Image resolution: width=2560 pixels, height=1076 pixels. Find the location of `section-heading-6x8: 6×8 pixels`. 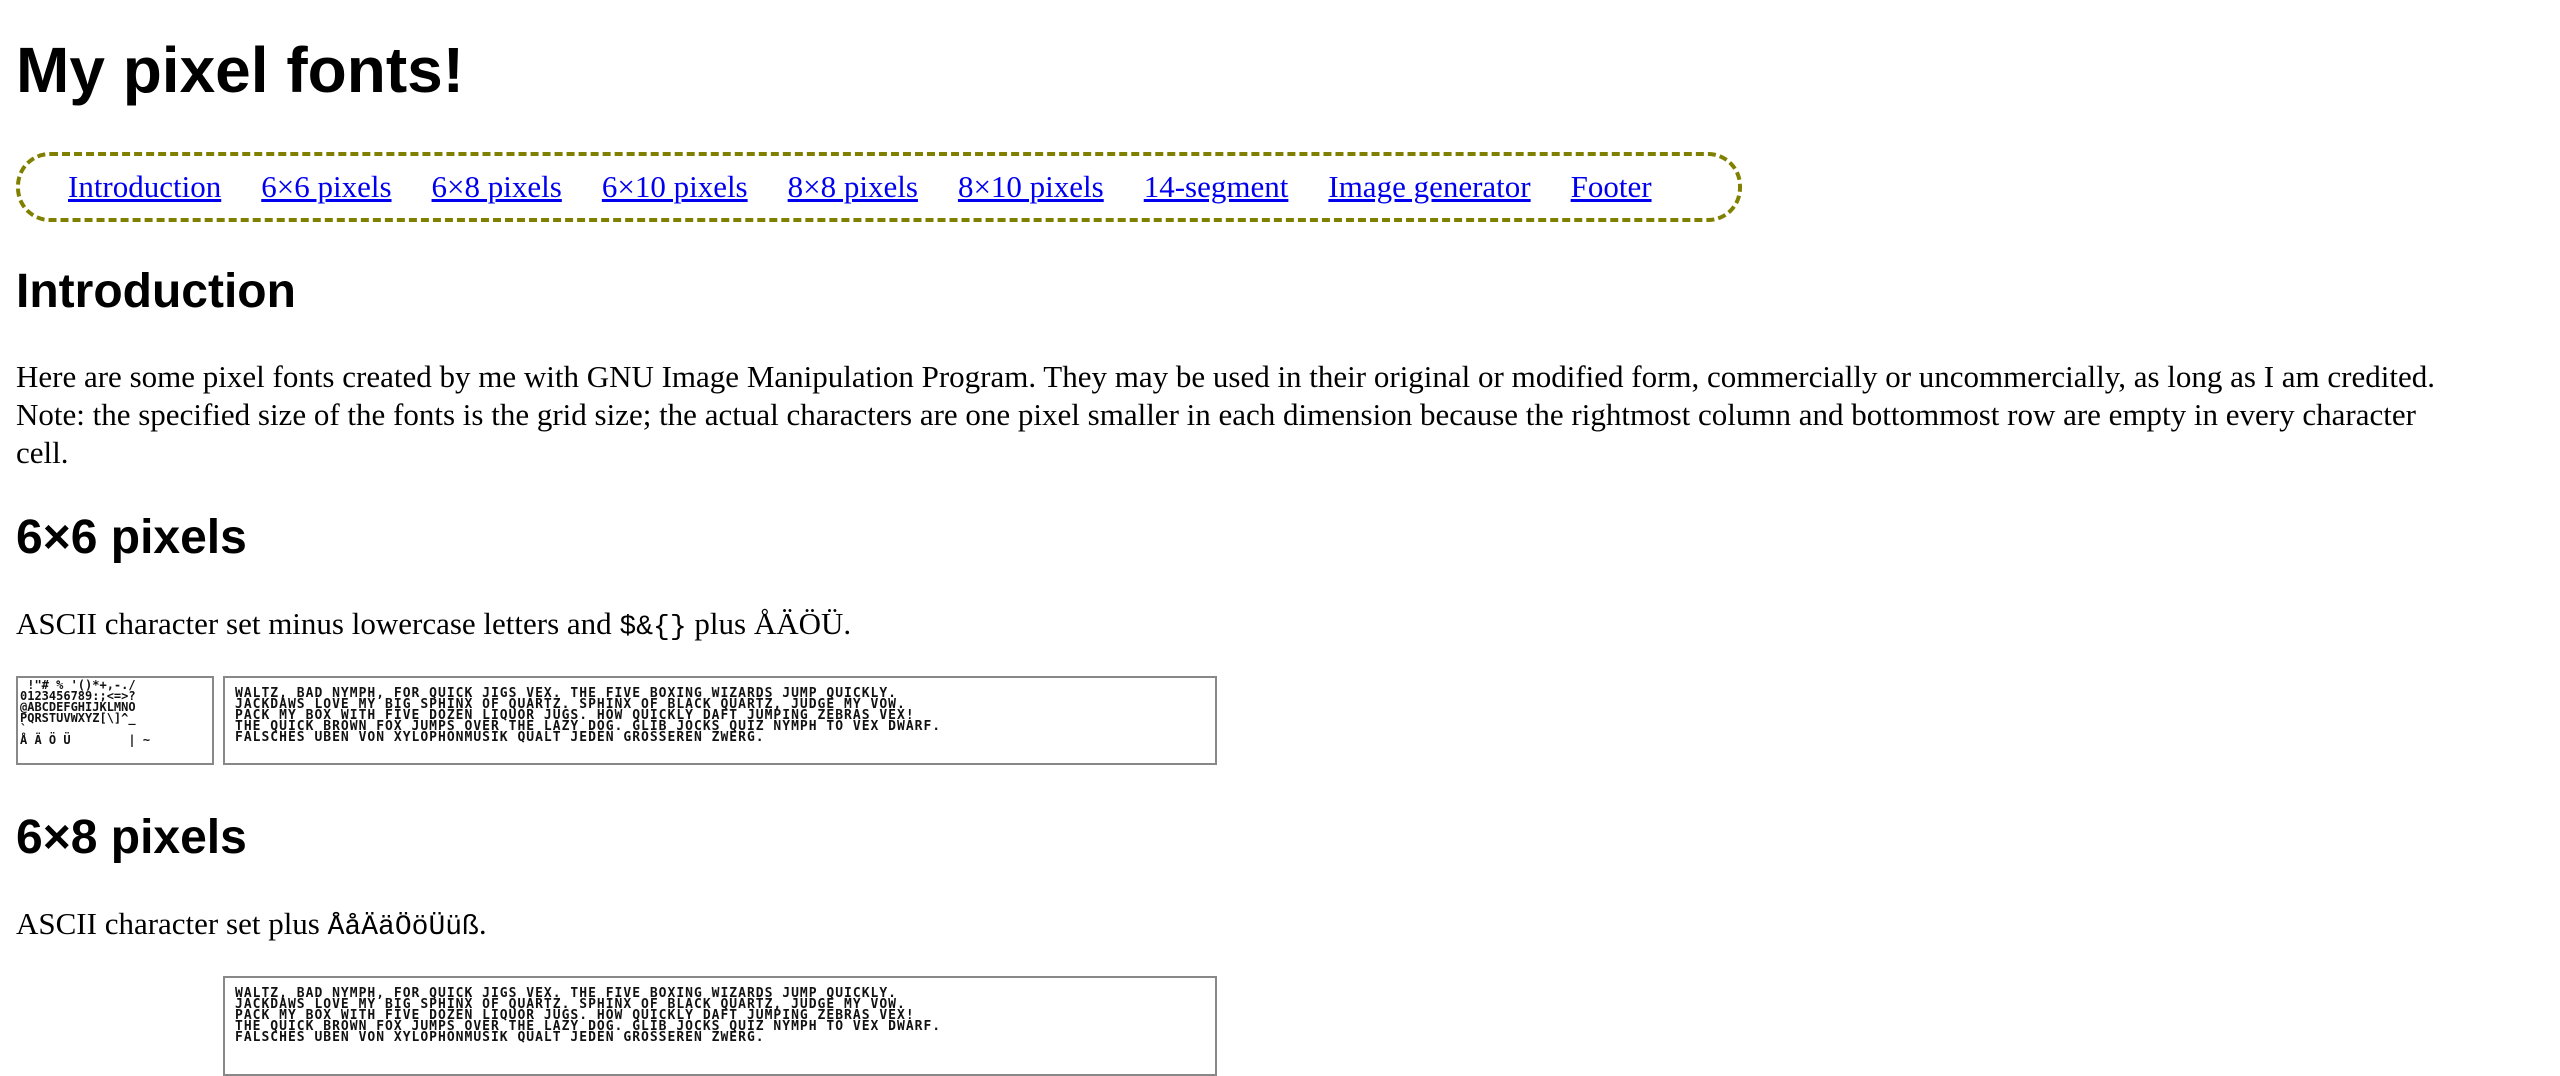

section-heading-6x8: 6×8 pixels is located at coordinates (131, 837).